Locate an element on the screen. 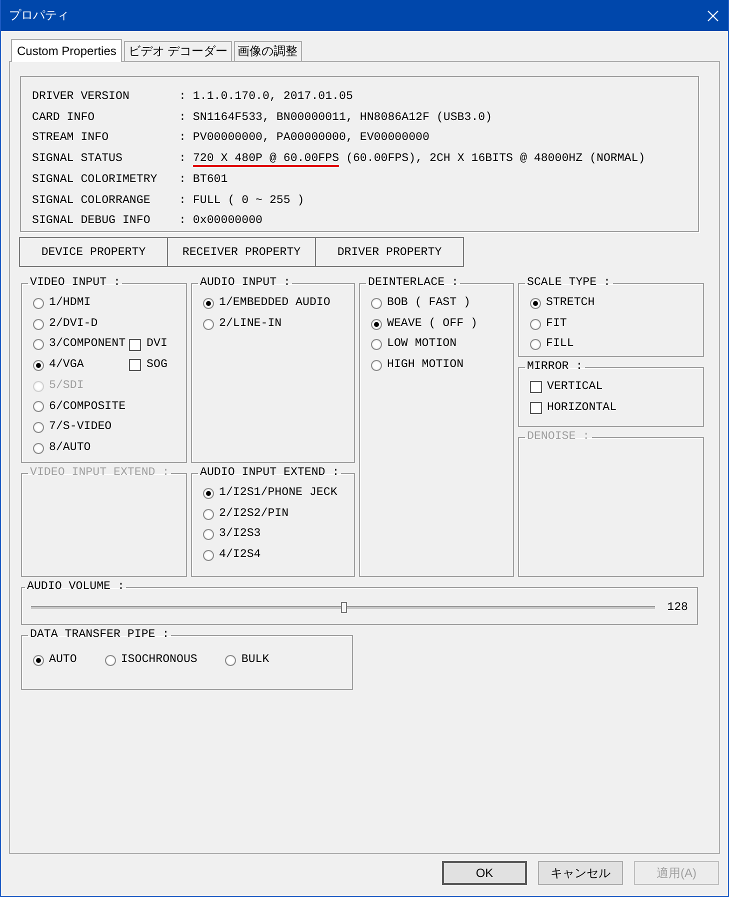  radio-option: FILL is located at coordinates (562, 345).